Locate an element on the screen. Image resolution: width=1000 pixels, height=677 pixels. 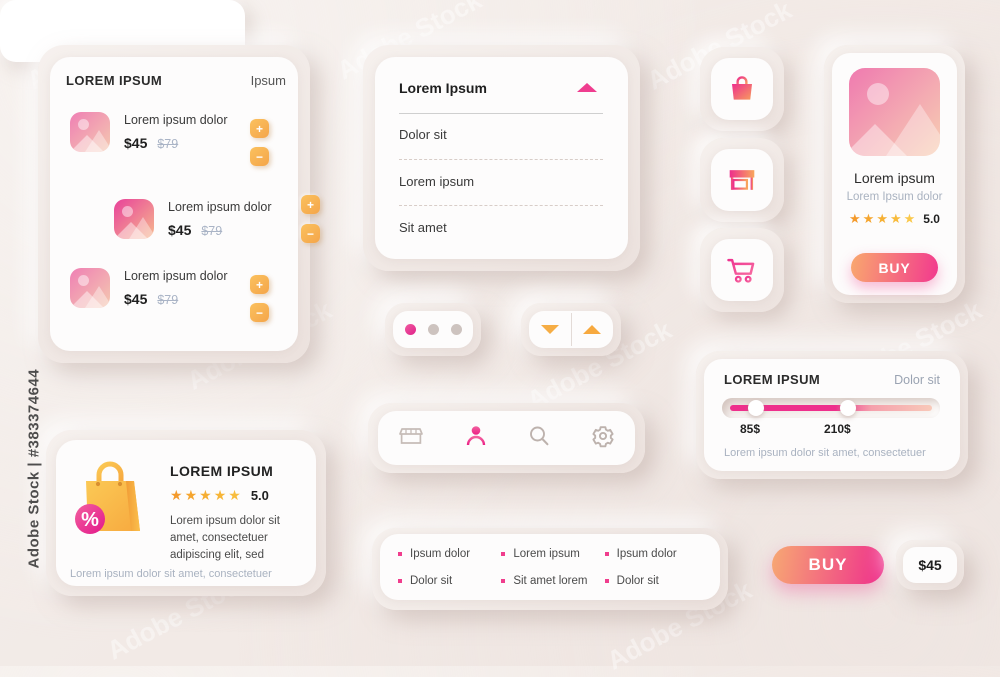
stepper-up-button is located at coordinates (592, 329).